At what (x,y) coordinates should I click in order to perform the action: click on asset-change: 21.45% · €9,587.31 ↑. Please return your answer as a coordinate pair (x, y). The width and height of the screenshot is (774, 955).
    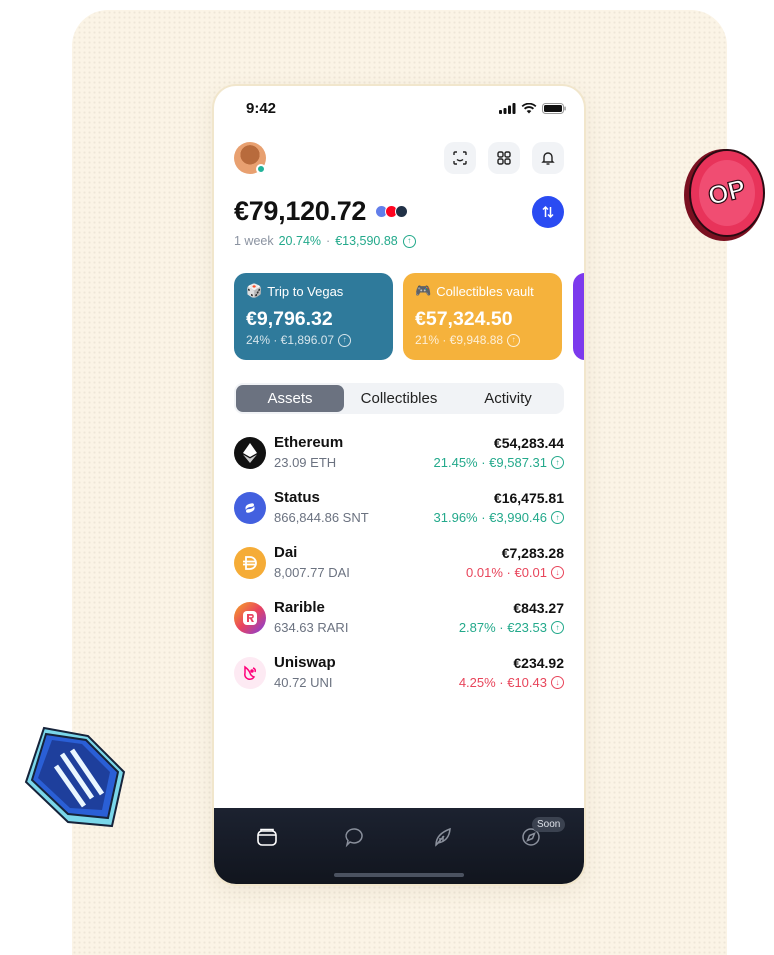
    Looking at the image, I should click on (499, 462).